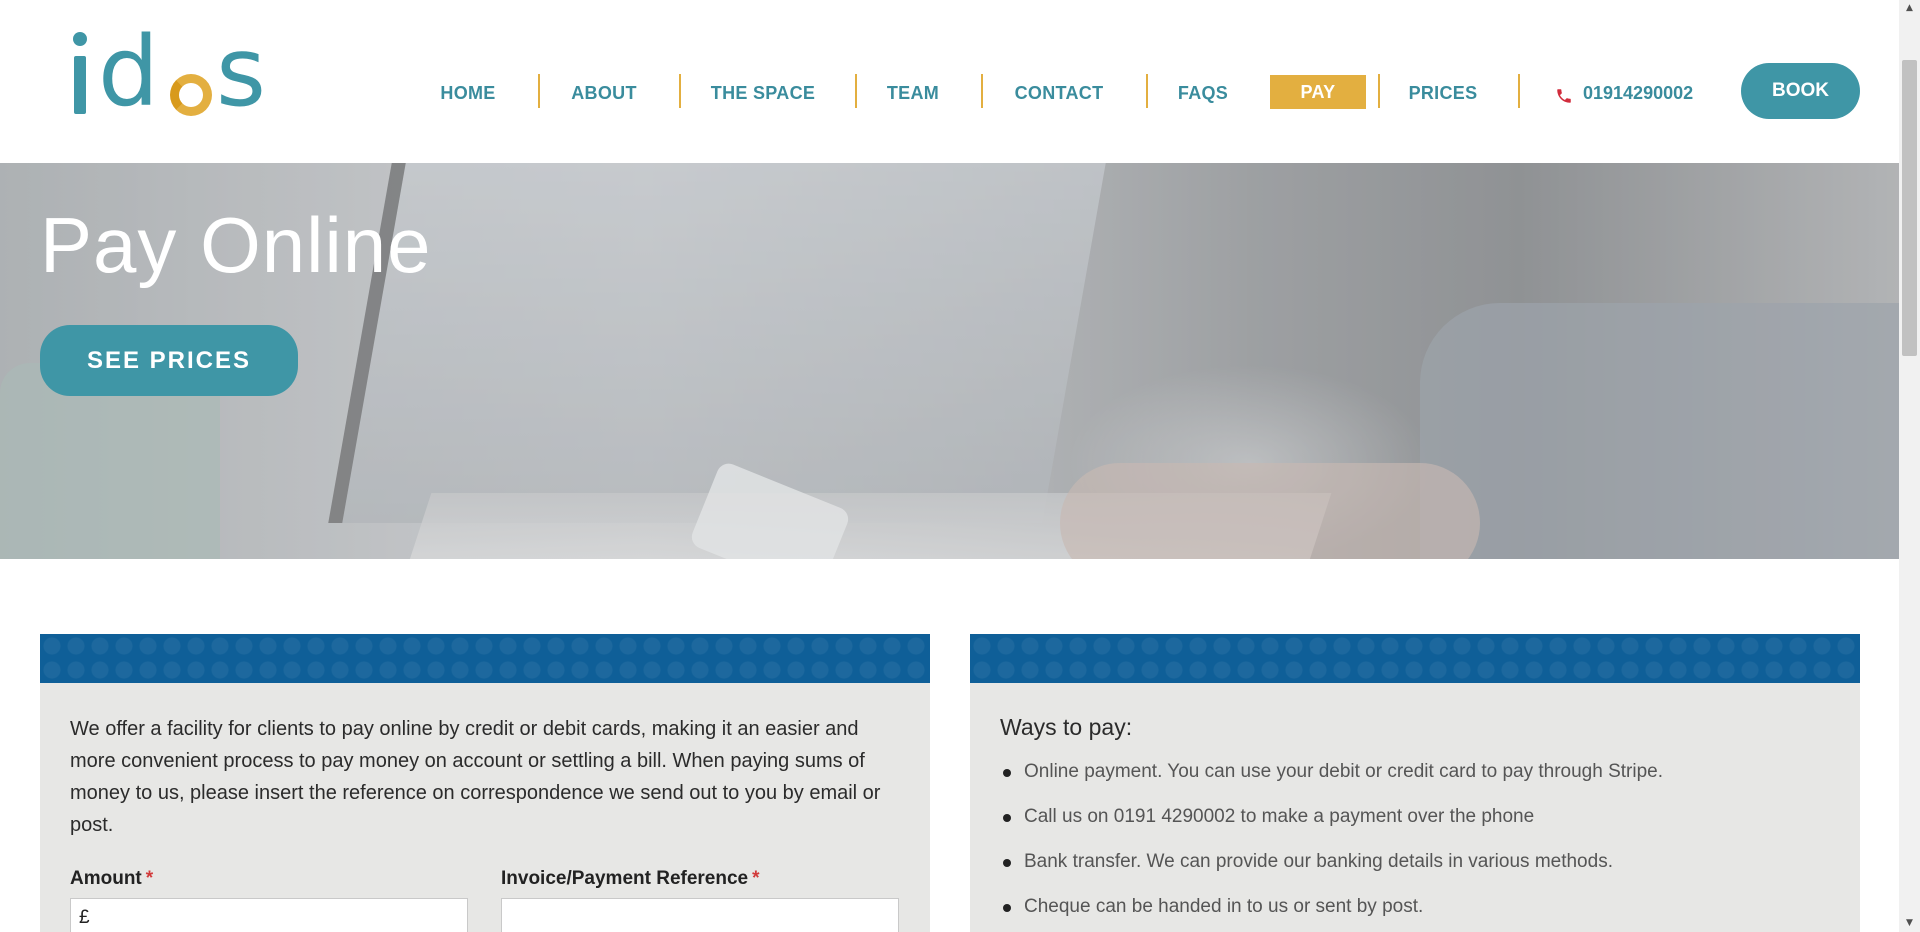  What do you see at coordinates (913, 93) in the screenshot?
I see `nav-team: TEAM` at bounding box center [913, 93].